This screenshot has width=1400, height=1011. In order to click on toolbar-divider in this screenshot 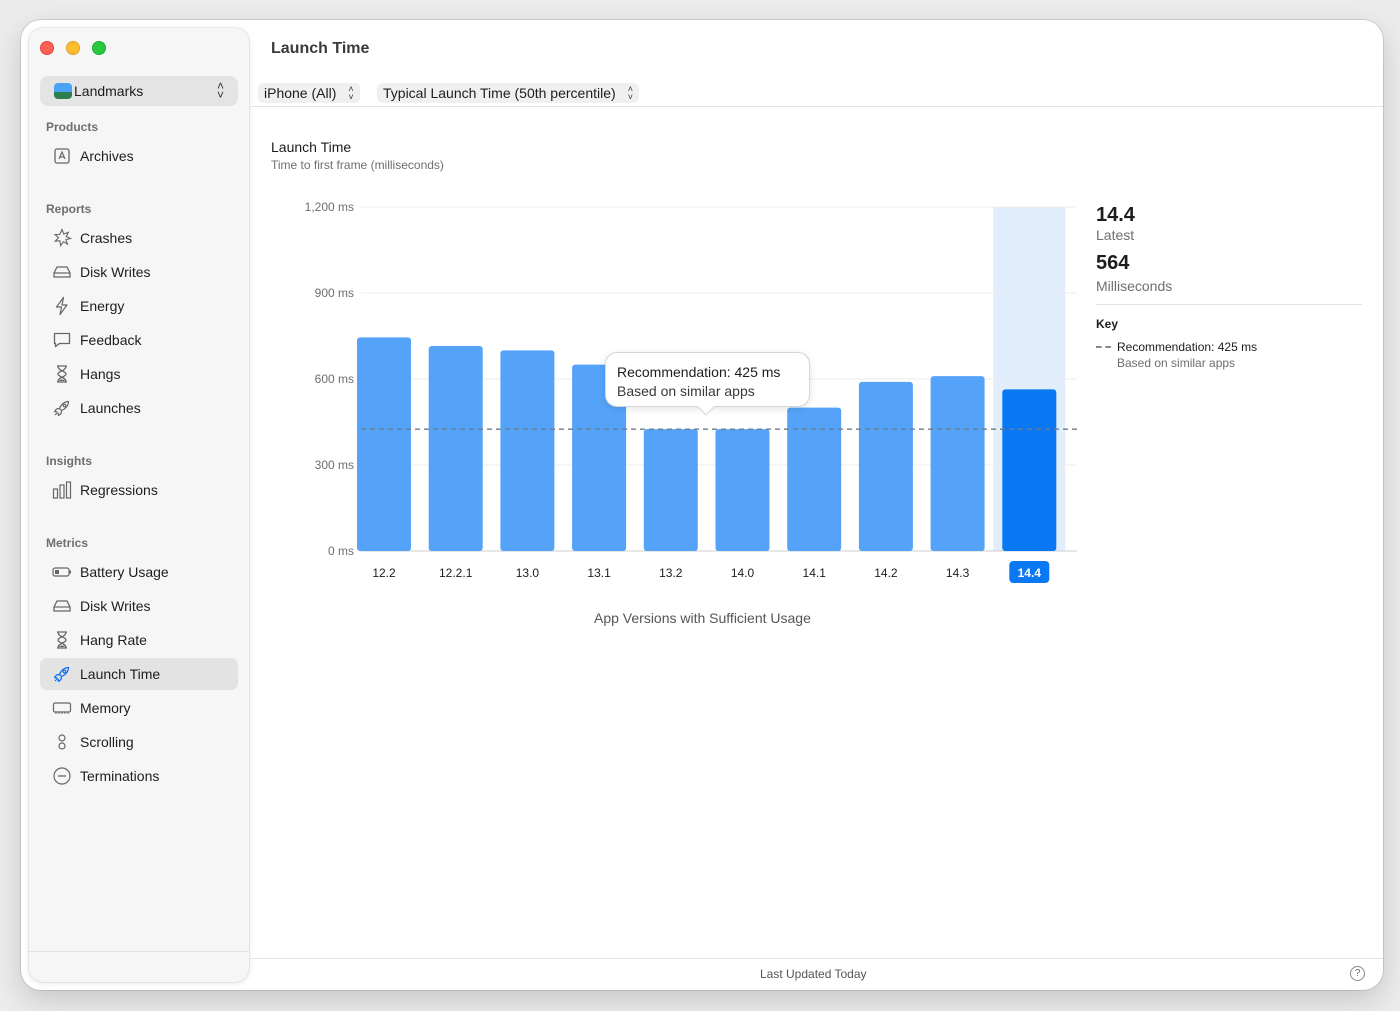, I will do `click(816, 106)`.